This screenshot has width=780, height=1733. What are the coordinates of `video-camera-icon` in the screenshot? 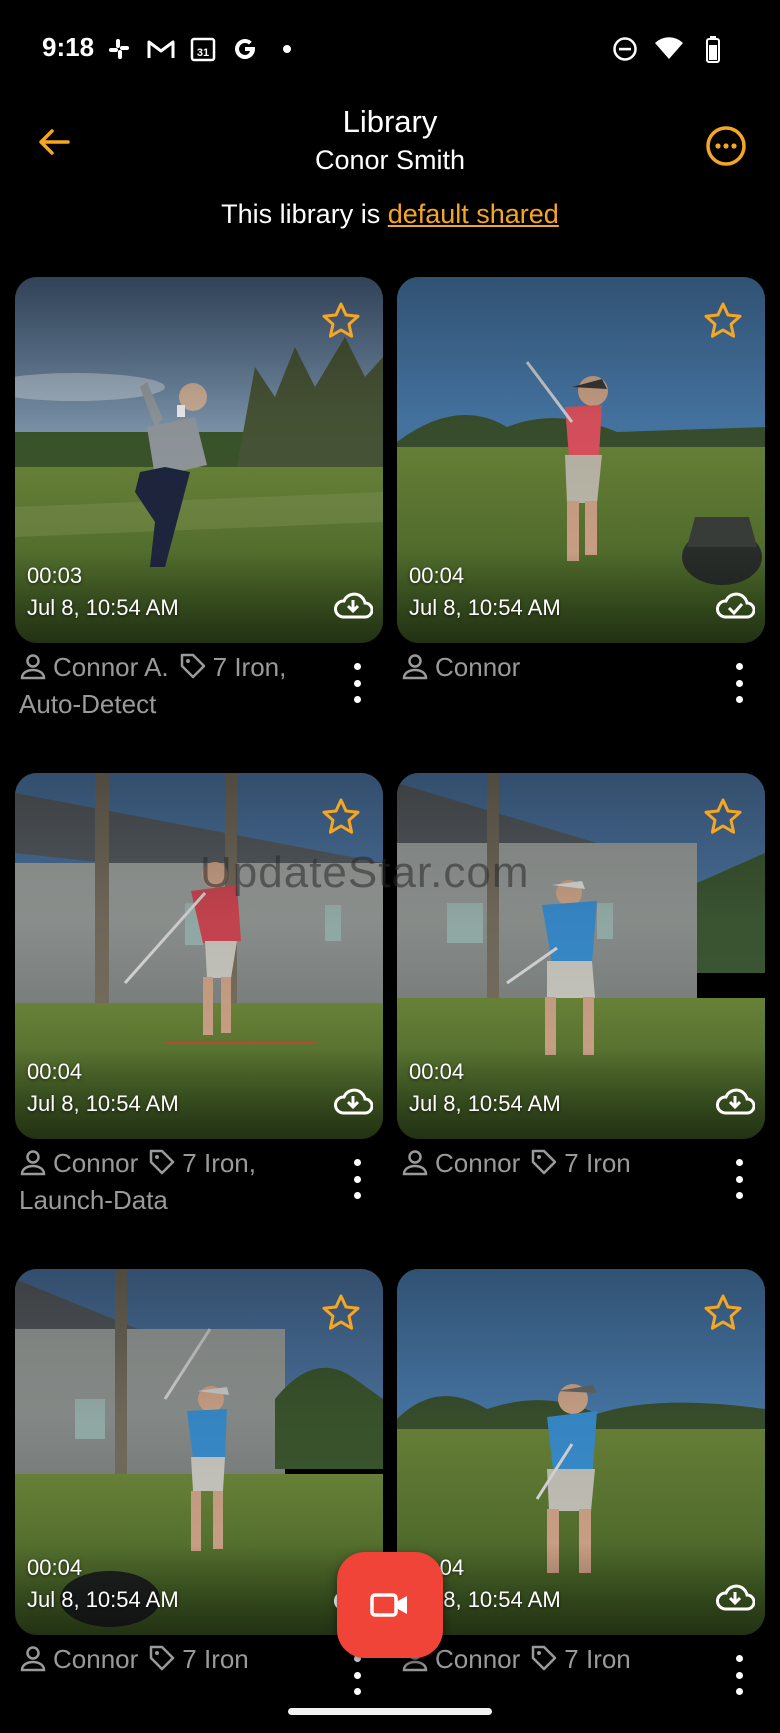 It's located at (388, 1605).